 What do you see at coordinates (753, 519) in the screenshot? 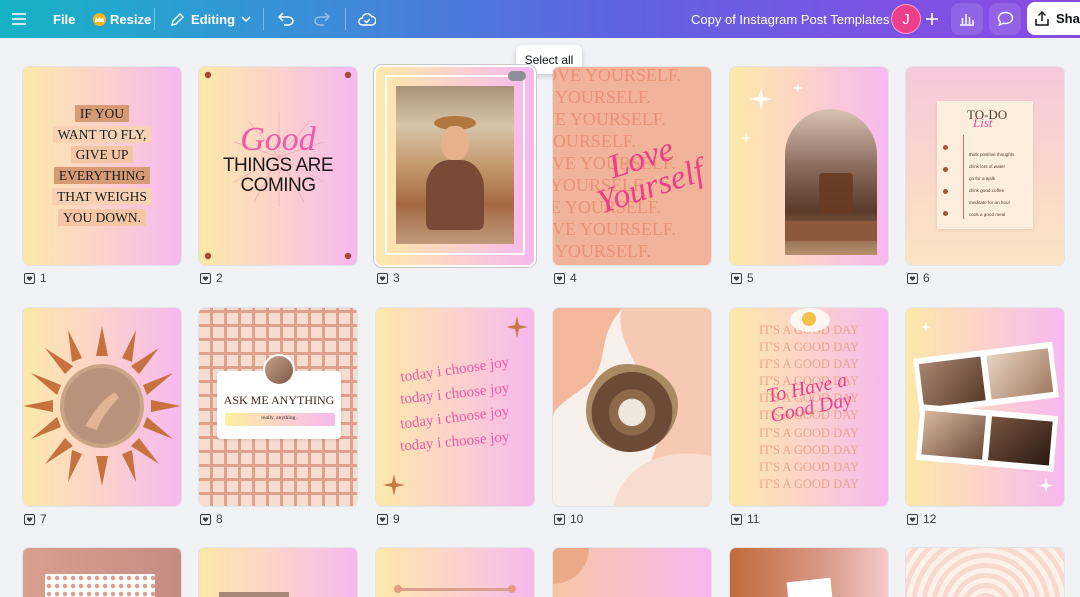
I see `page-number-label: 11` at bounding box center [753, 519].